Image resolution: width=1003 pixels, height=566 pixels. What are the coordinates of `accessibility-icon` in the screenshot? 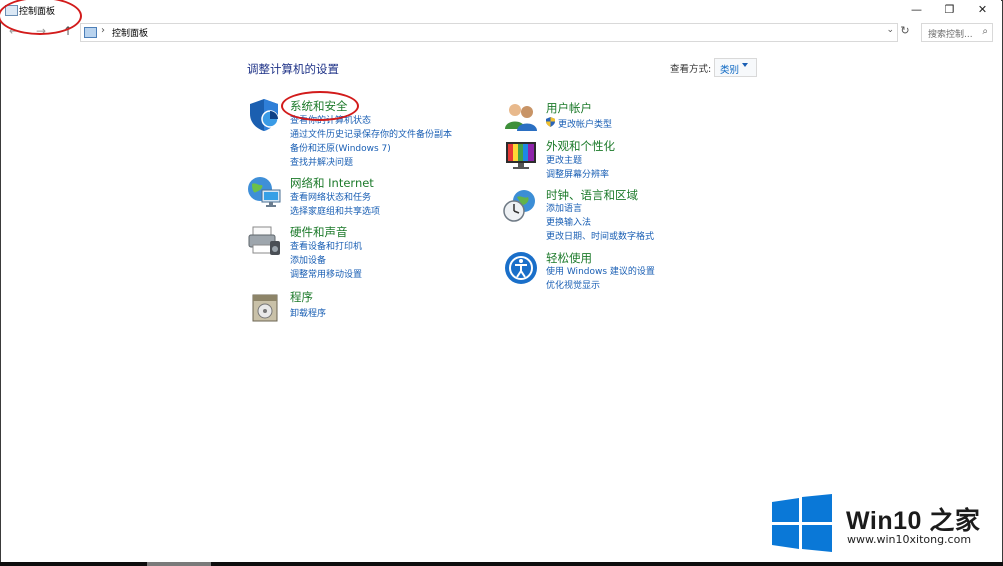 It's located at (521, 268).